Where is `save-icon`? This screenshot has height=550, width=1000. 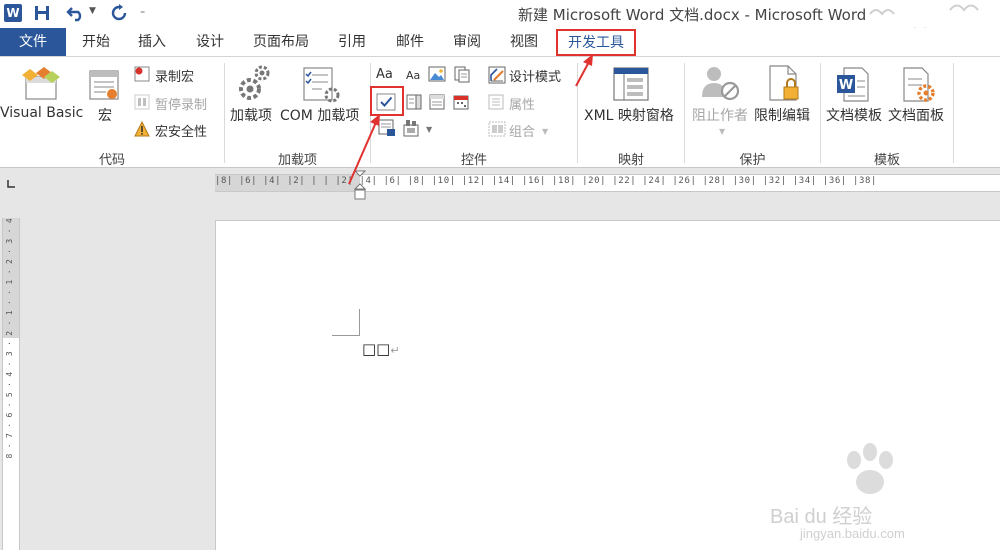
save-icon is located at coordinates (42, 13).